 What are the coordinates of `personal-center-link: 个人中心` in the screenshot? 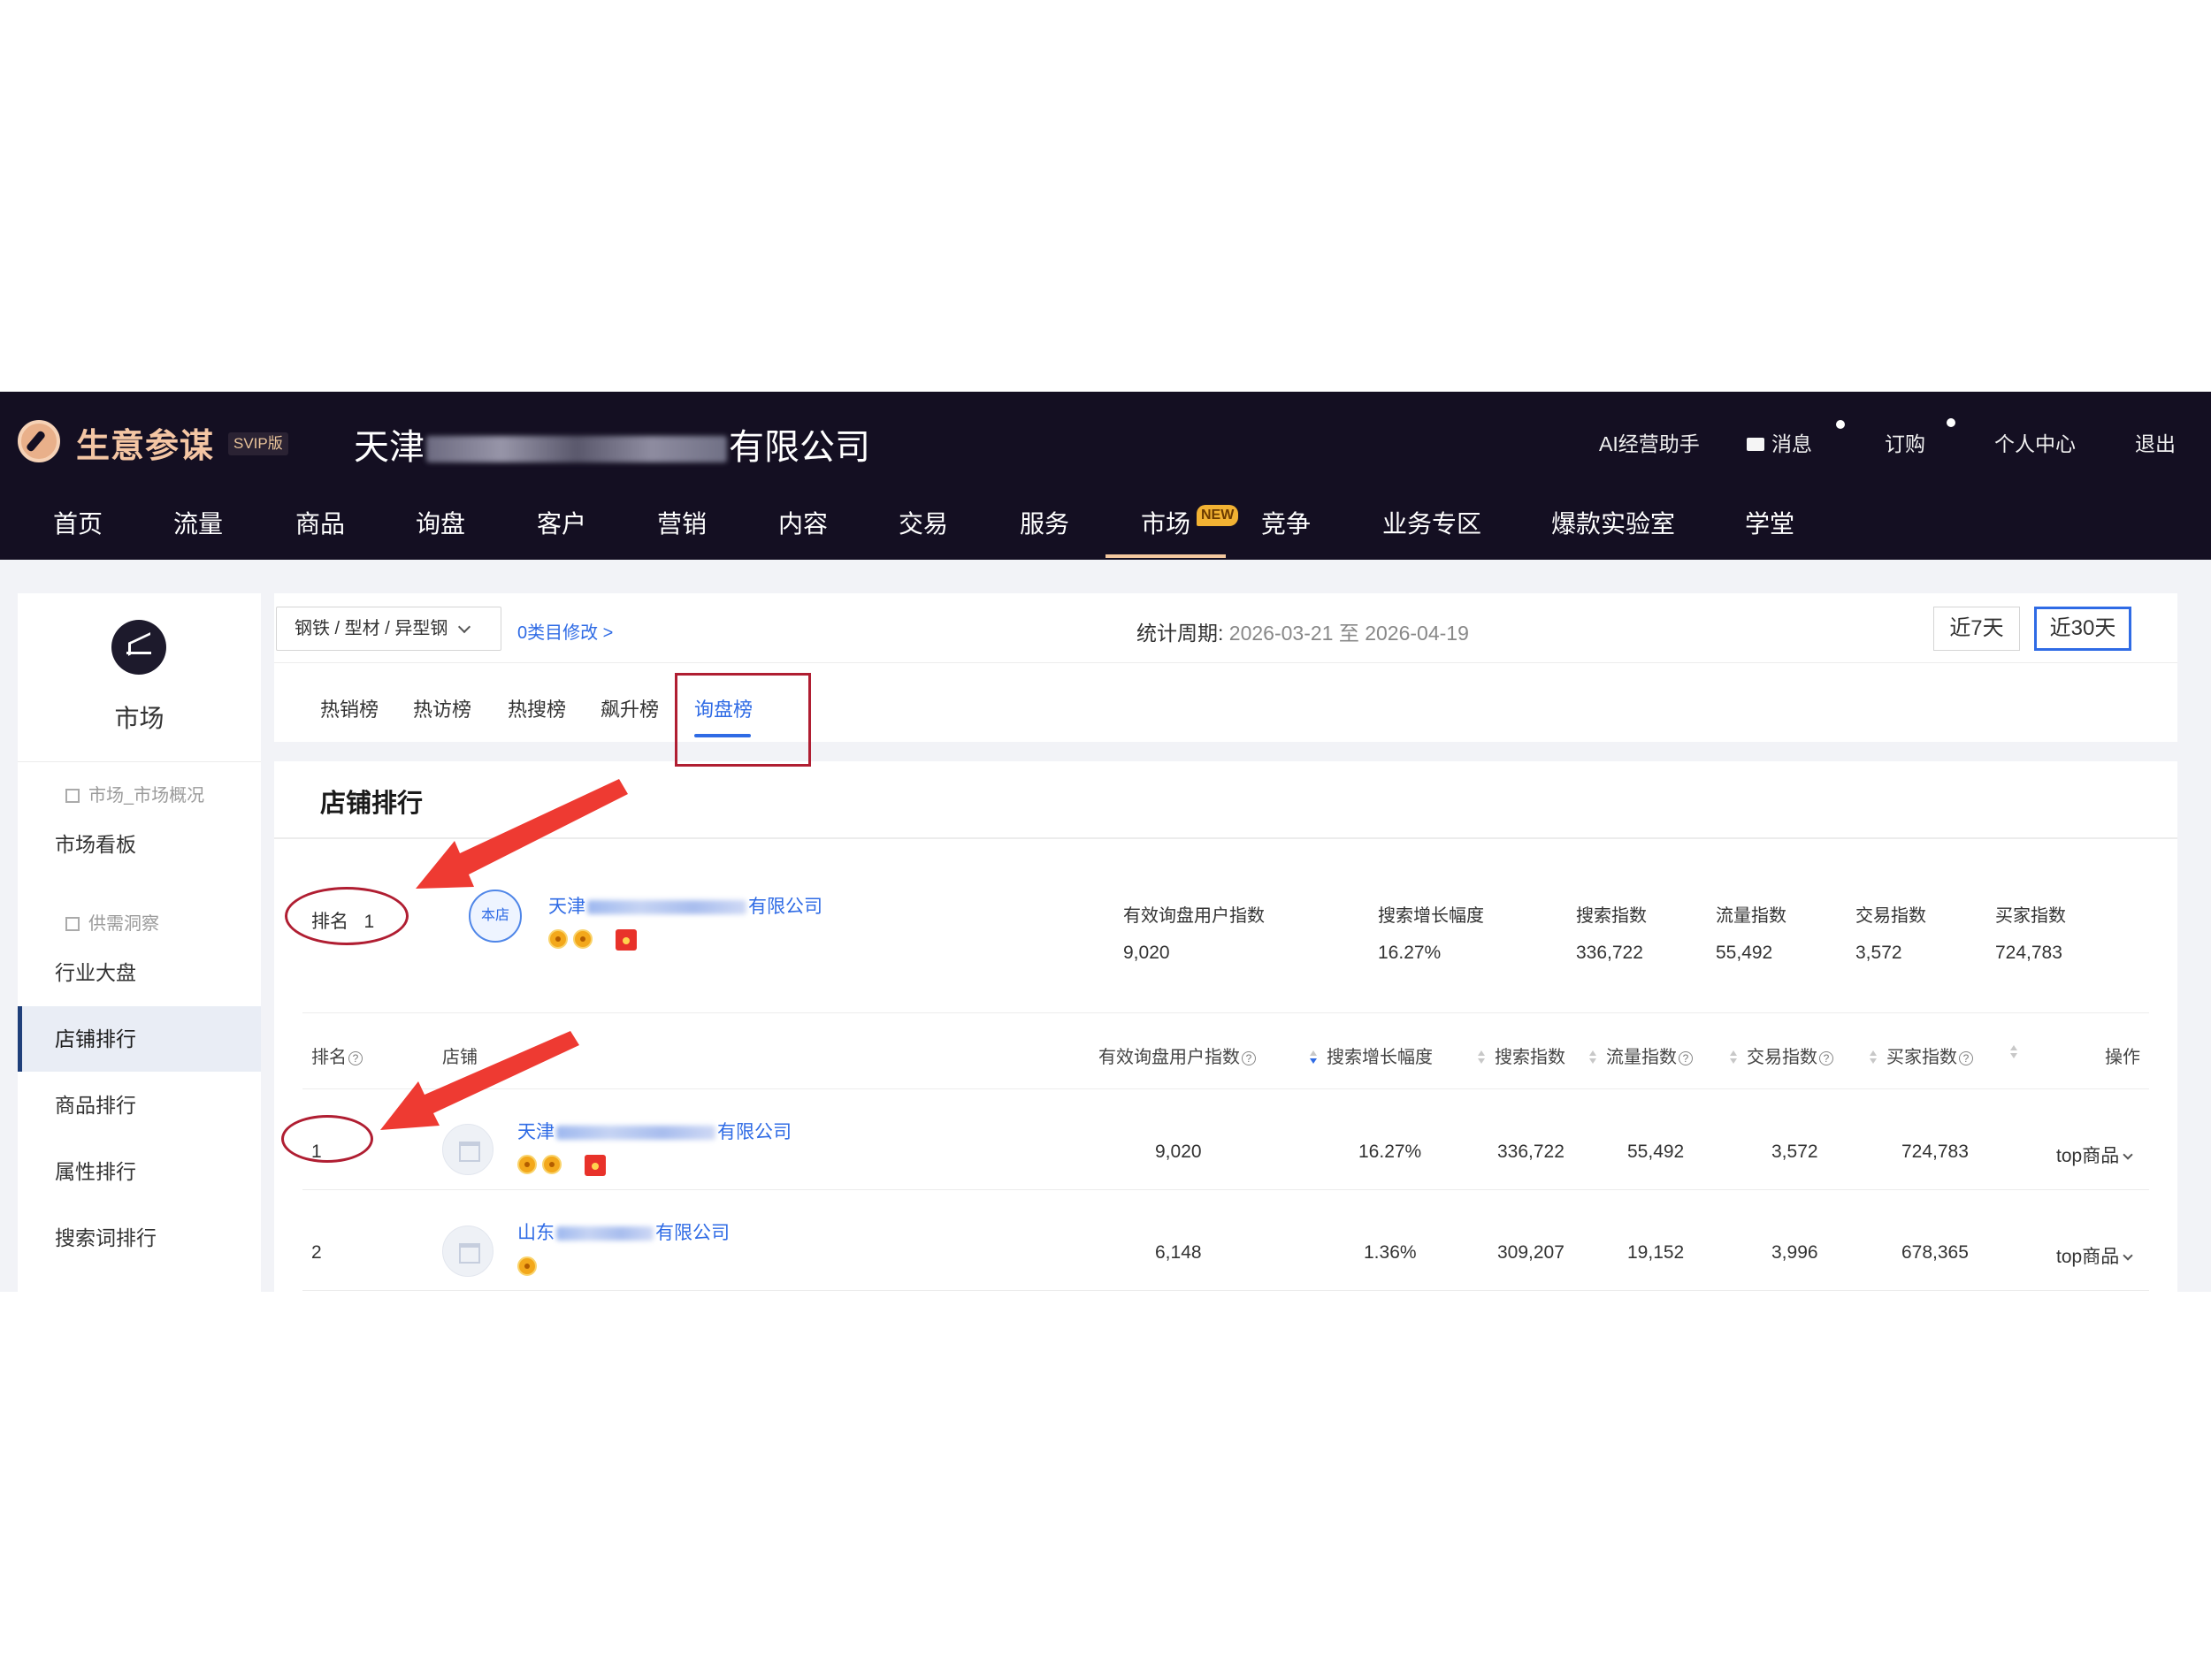 It's located at (2035, 442).